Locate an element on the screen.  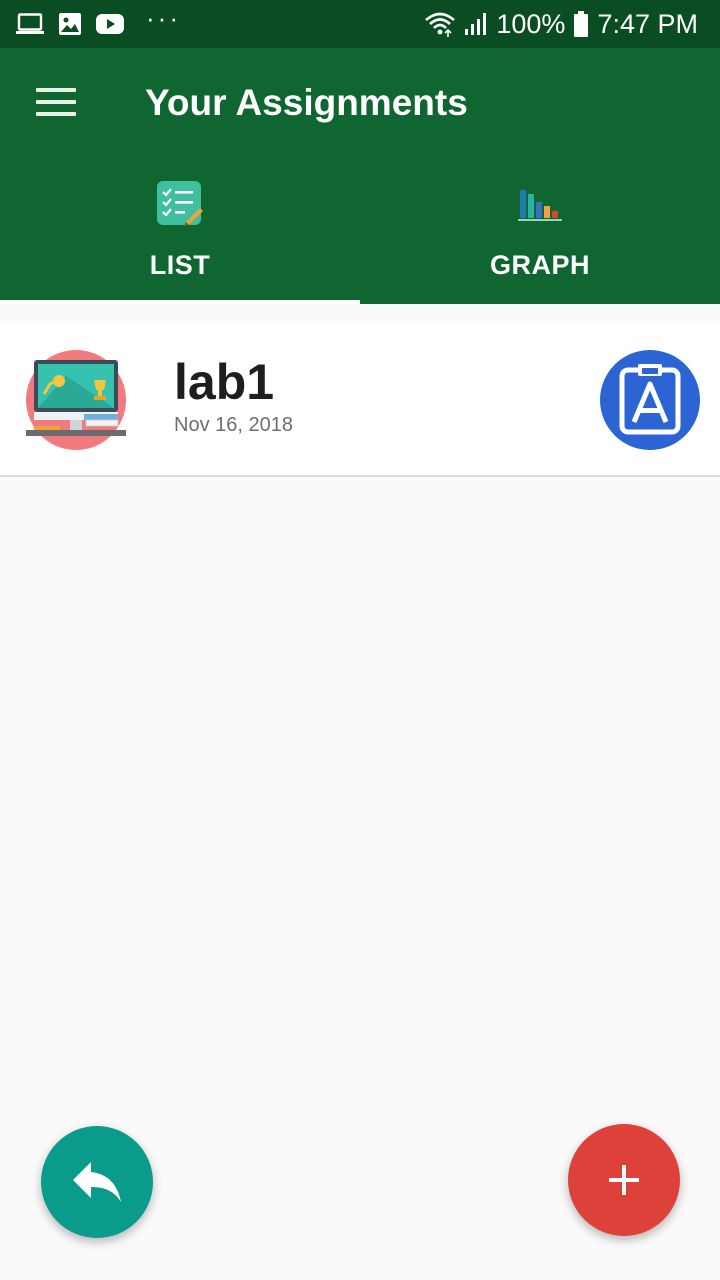
laptop-icon is located at coordinates (30, 23).